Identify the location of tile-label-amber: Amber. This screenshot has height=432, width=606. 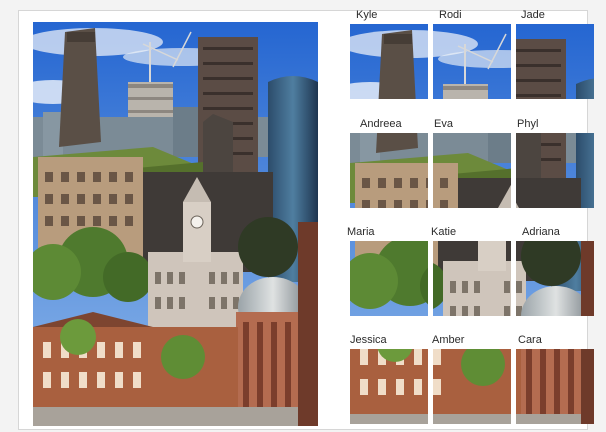
(448, 340).